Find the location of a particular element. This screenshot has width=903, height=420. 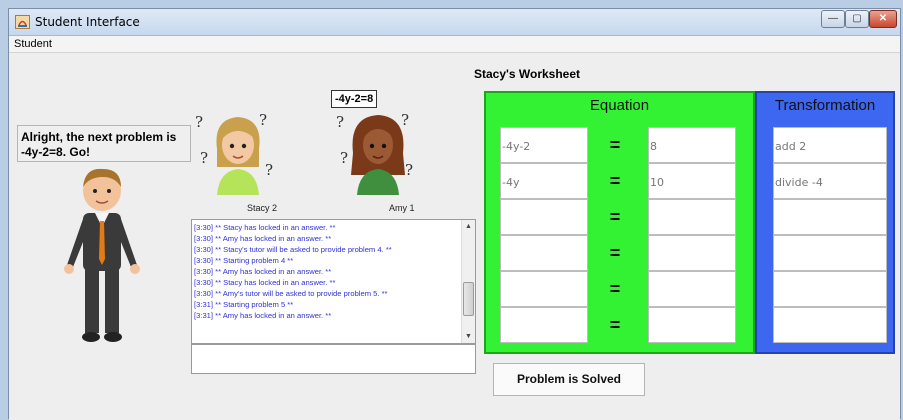

transformation-panel: Transformation add 2 divide -4 is located at coordinates (825, 222).